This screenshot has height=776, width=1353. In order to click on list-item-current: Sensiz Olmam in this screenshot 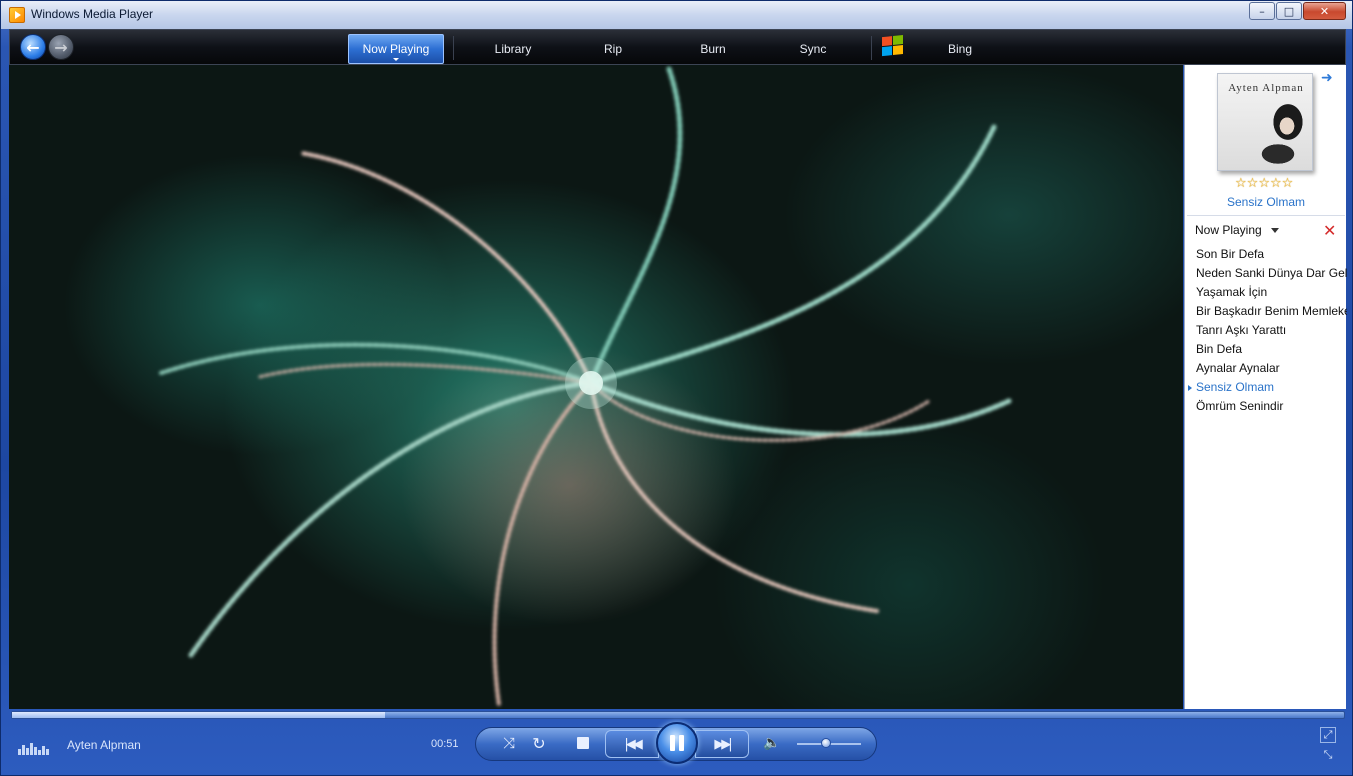, I will do `click(1266, 387)`.